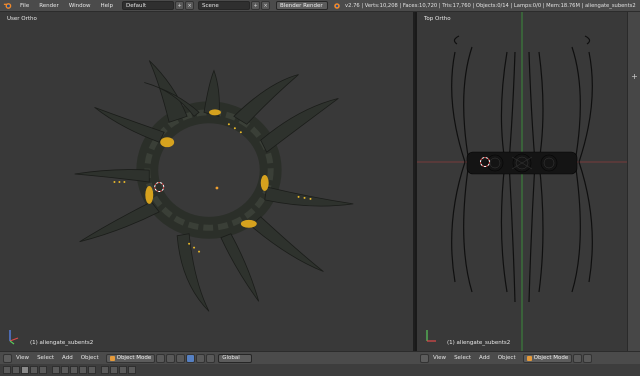 The width and height of the screenshot is (640, 376). I want to click on toggle-properties-icon: +, so click(634, 76).